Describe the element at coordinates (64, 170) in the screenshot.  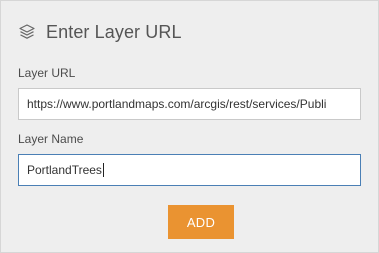
I see `layer-name-value: PortlandTrees` at that location.